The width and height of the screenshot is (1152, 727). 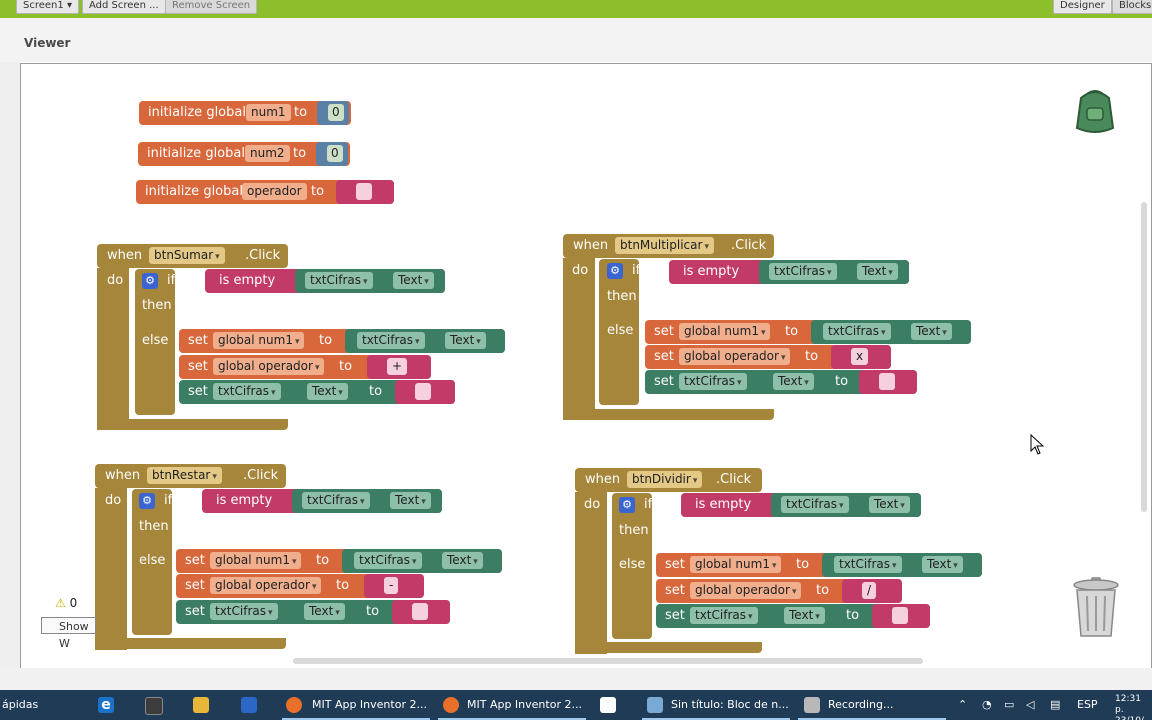 I want to click on app-icon, so click(x=249, y=705).